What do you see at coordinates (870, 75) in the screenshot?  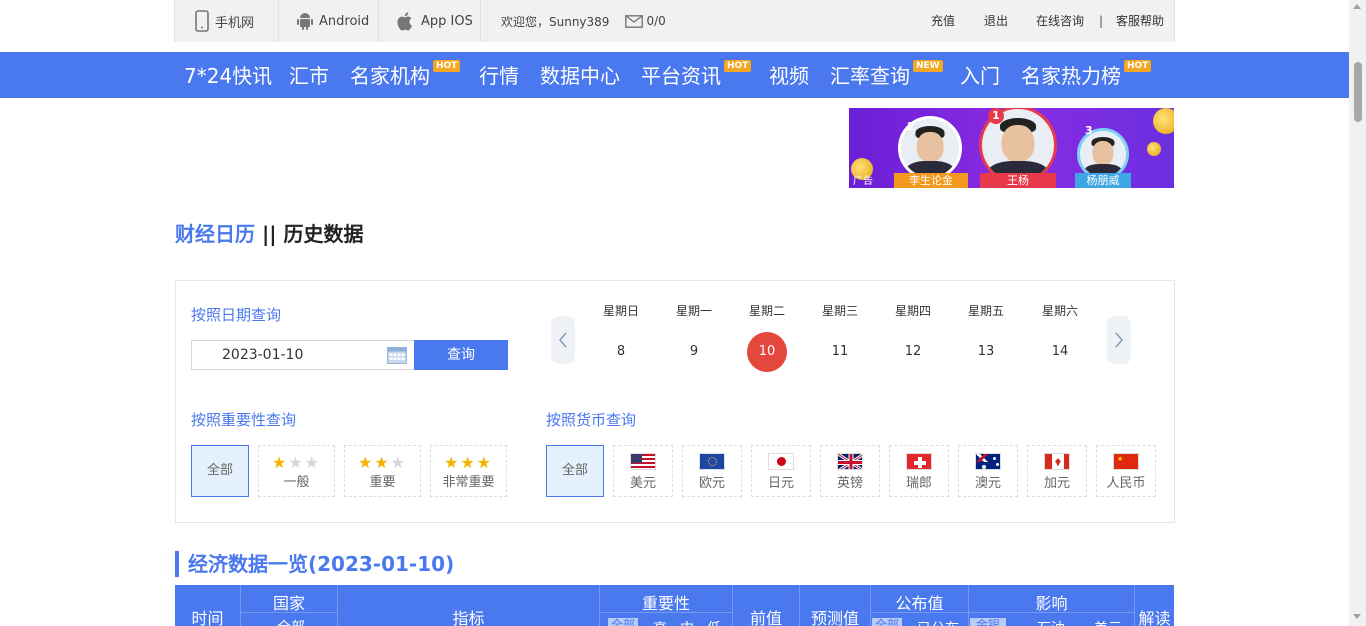 I see `nav-item-rate-lookup: 汇率查询` at bounding box center [870, 75].